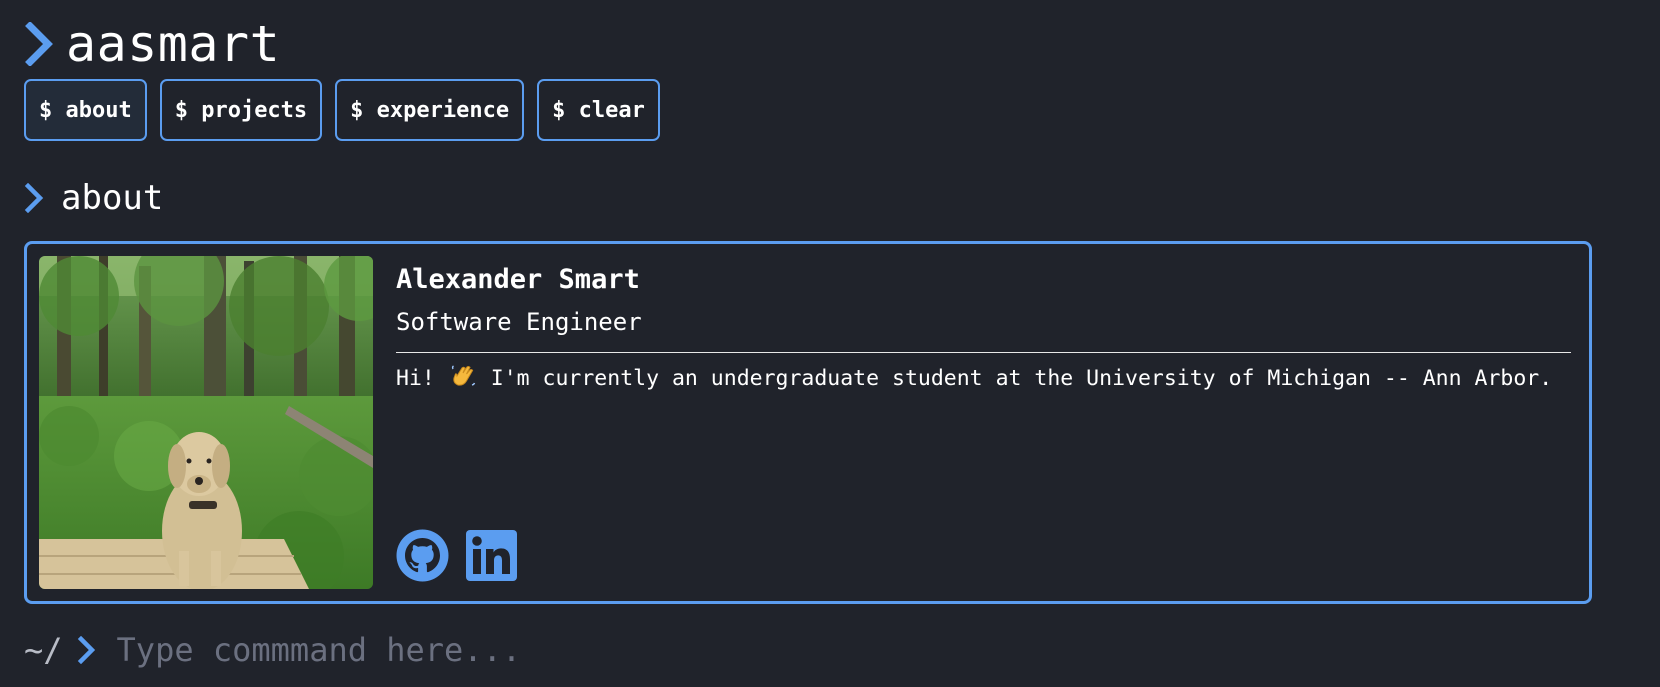 This screenshot has width=1660, height=687. I want to click on experience-command-button: $ experience, so click(430, 110).